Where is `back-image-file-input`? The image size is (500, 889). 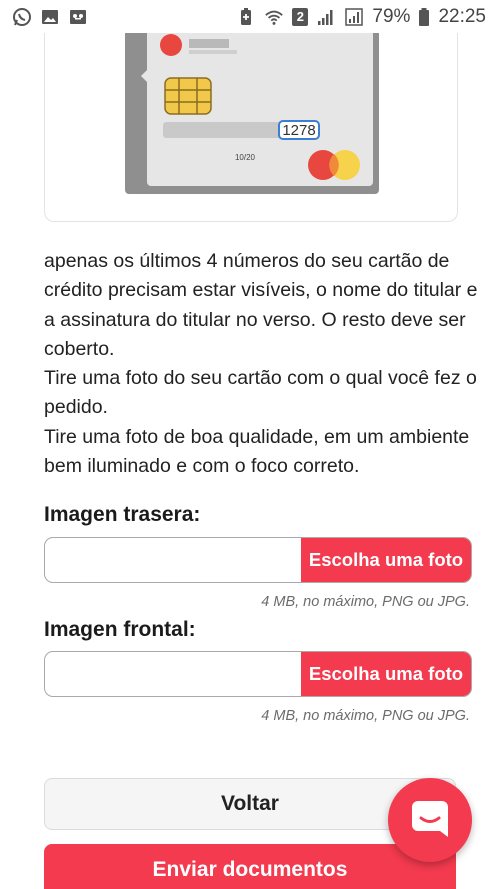 back-image-file-input is located at coordinates (173, 560).